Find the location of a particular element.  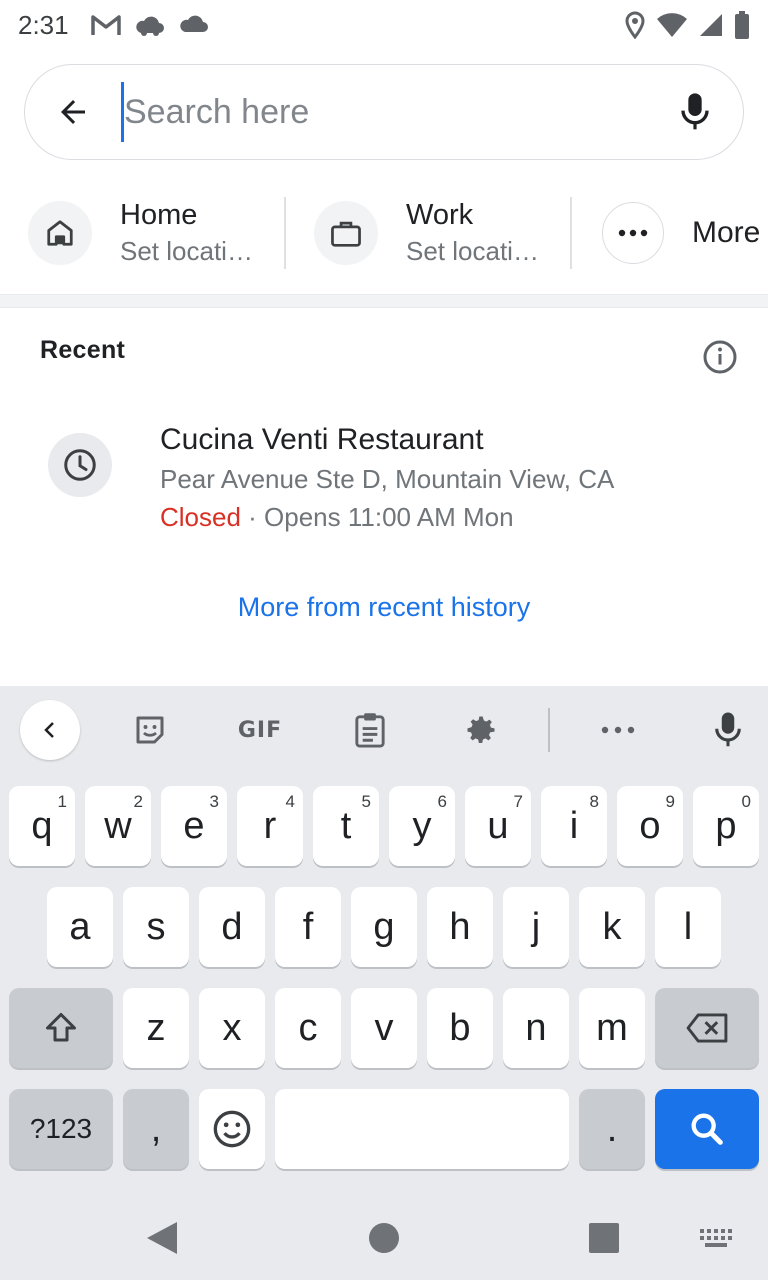

battery-icon is located at coordinates (742, 25).